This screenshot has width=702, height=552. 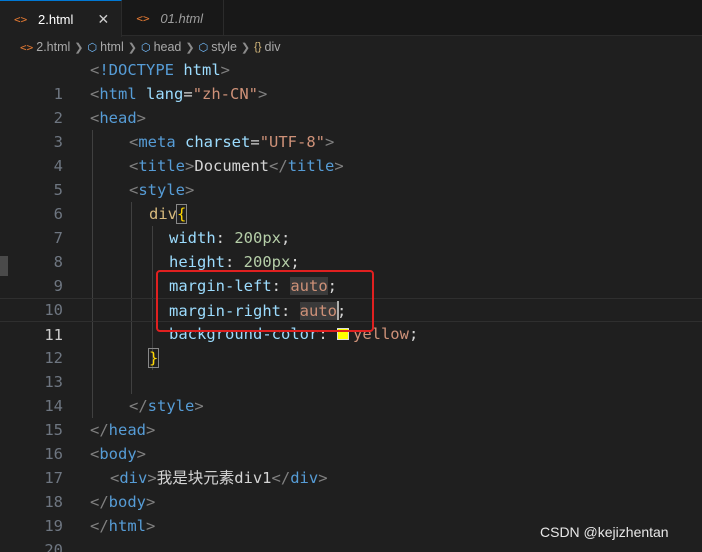 I want to click on breadcrumb-item-html: ⬡ html, so click(x=106, y=47).